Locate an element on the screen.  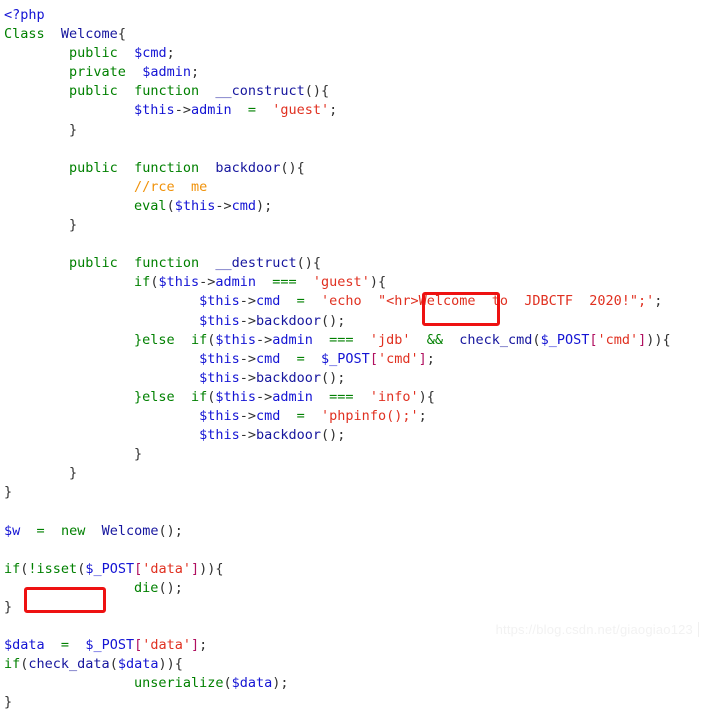
code-token: $admin is located at coordinates (166, 72).